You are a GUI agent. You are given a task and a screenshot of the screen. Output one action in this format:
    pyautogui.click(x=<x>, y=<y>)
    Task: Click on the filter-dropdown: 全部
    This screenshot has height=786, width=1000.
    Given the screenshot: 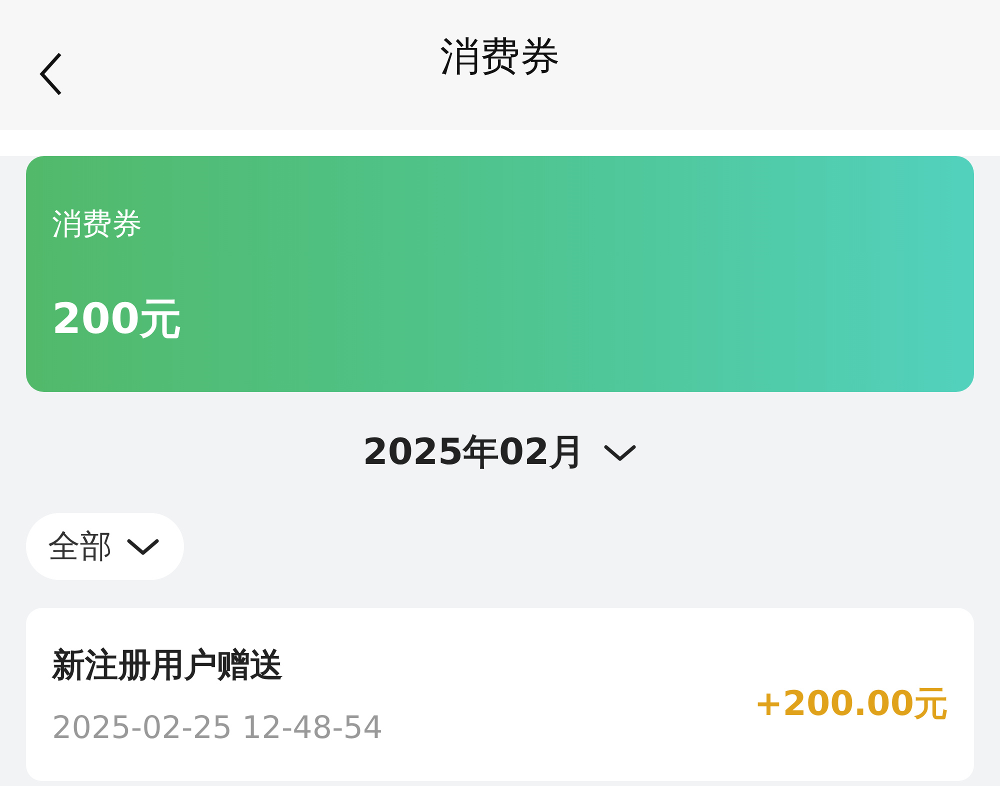 What is the action you would take?
    pyautogui.click(x=105, y=546)
    